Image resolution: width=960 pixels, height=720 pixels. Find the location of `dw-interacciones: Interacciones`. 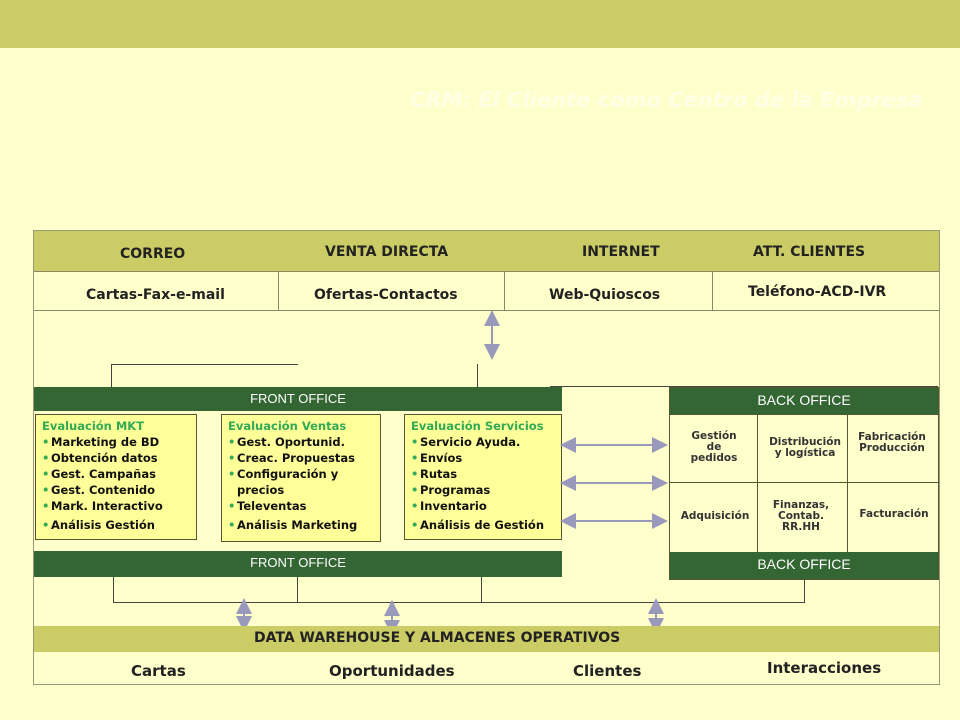

dw-interacciones: Interacciones is located at coordinates (824, 668).